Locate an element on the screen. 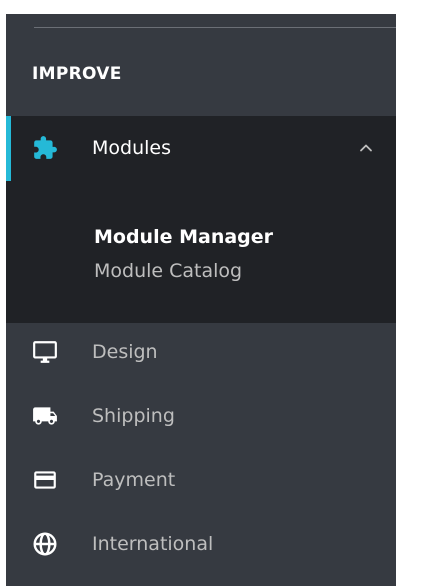  sidebar-item-international: International is located at coordinates (201, 544).